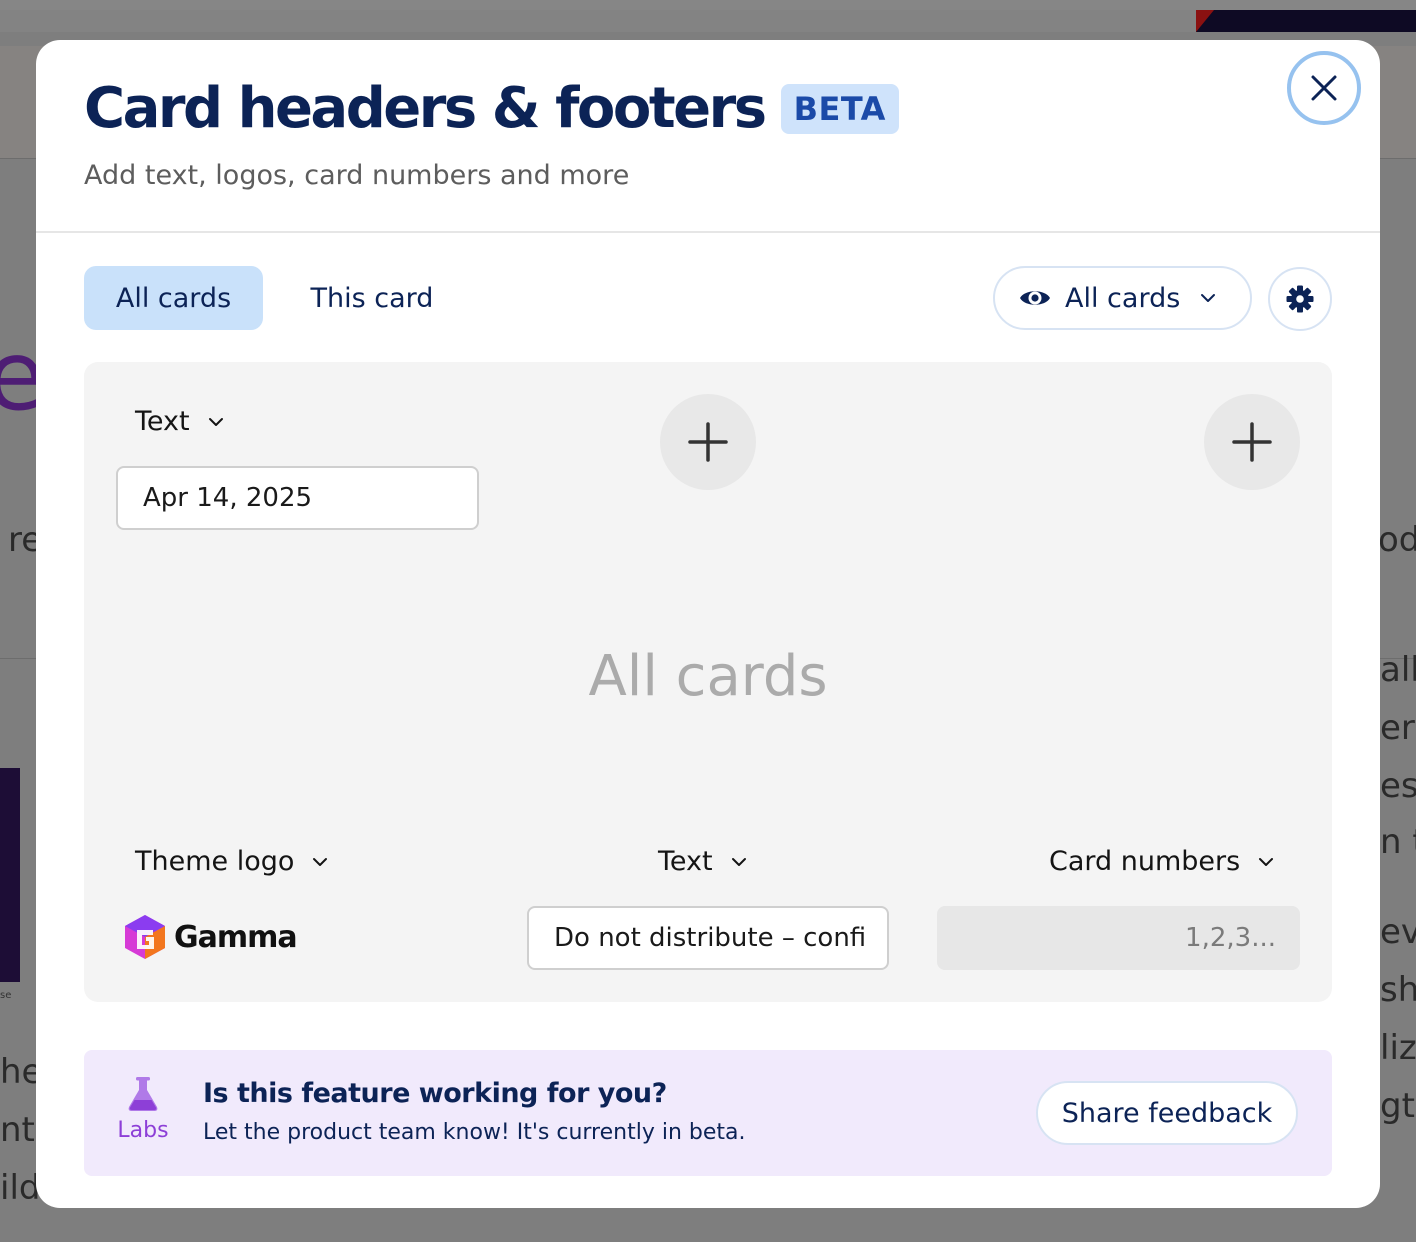 The height and width of the screenshot is (1242, 1416). What do you see at coordinates (372, 298) in the screenshot?
I see `tab-this-card: This card` at bounding box center [372, 298].